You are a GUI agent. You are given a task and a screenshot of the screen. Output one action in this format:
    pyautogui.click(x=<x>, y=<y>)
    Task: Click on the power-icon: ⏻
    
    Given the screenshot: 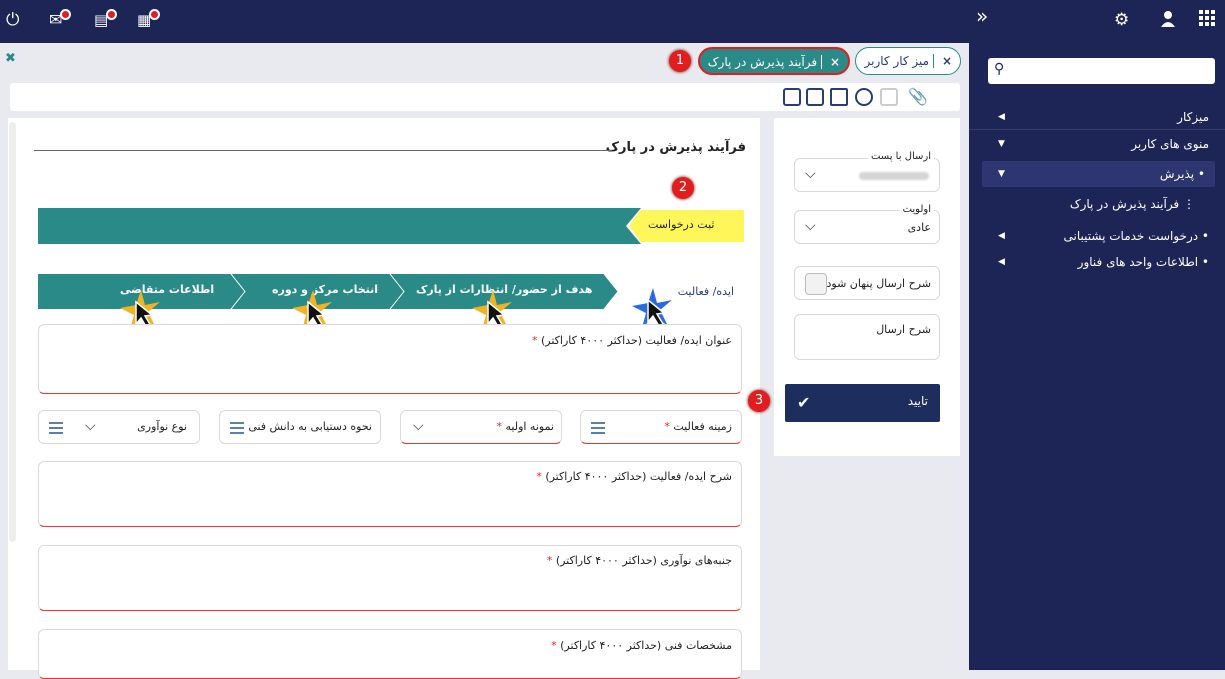 What is the action you would take?
    pyautogui.click(x=12, y=20)
    